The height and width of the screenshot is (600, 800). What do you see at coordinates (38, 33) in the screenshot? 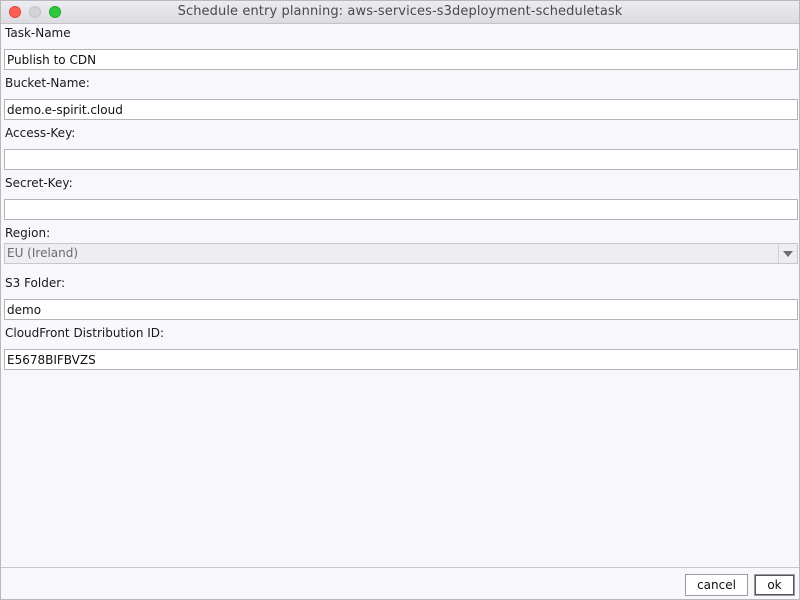
I see `task-name-label: Task-Name` at bounding box center [38, 33].